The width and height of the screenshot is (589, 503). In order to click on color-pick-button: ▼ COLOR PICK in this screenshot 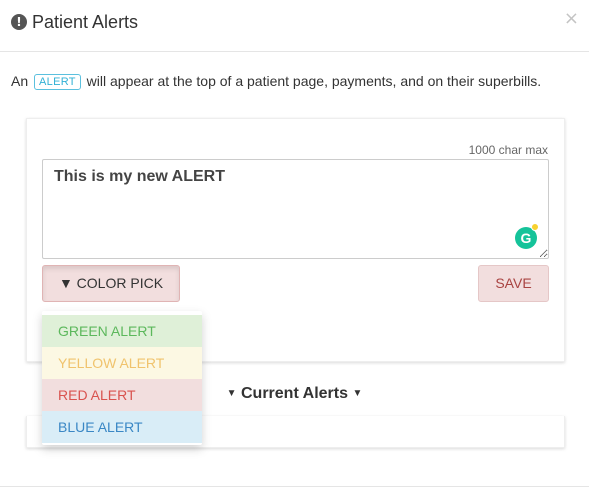, I will do `click(111, 283)`.